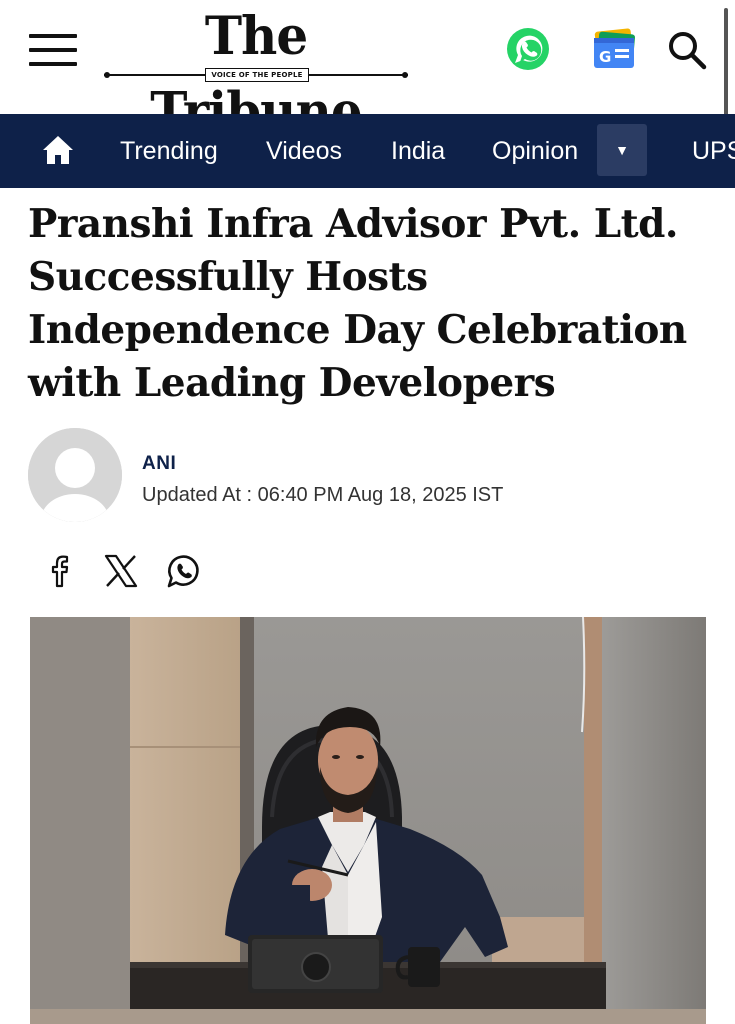 This screenshot has width=735, height=1024. Describe the element at coordinates (257, 75) in the screenshot. I see `logo-tagline: VOICE OF THE PEOPLE` at that location.